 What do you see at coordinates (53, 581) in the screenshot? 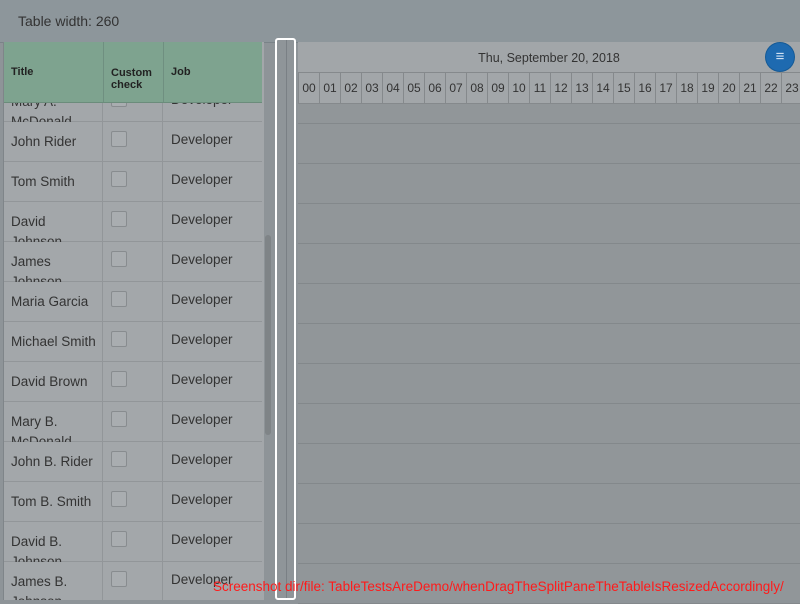
I see `cell-title: James B. Johnson` at bounding box center [53, 581].